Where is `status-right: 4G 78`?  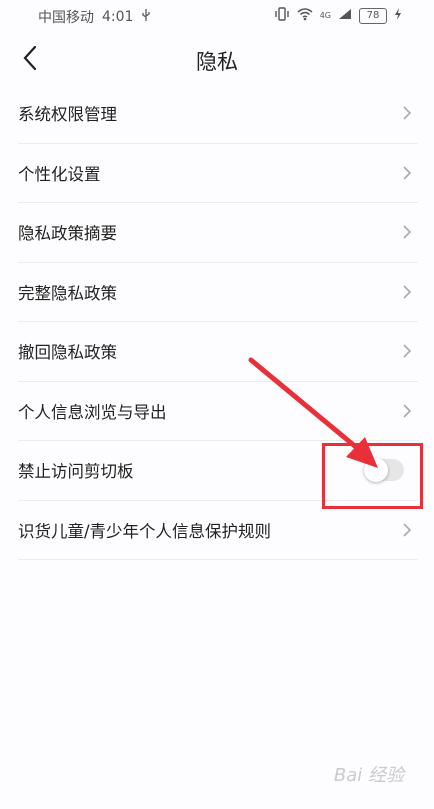
status-right: 4G 78 is located at coordinates (338, 15).